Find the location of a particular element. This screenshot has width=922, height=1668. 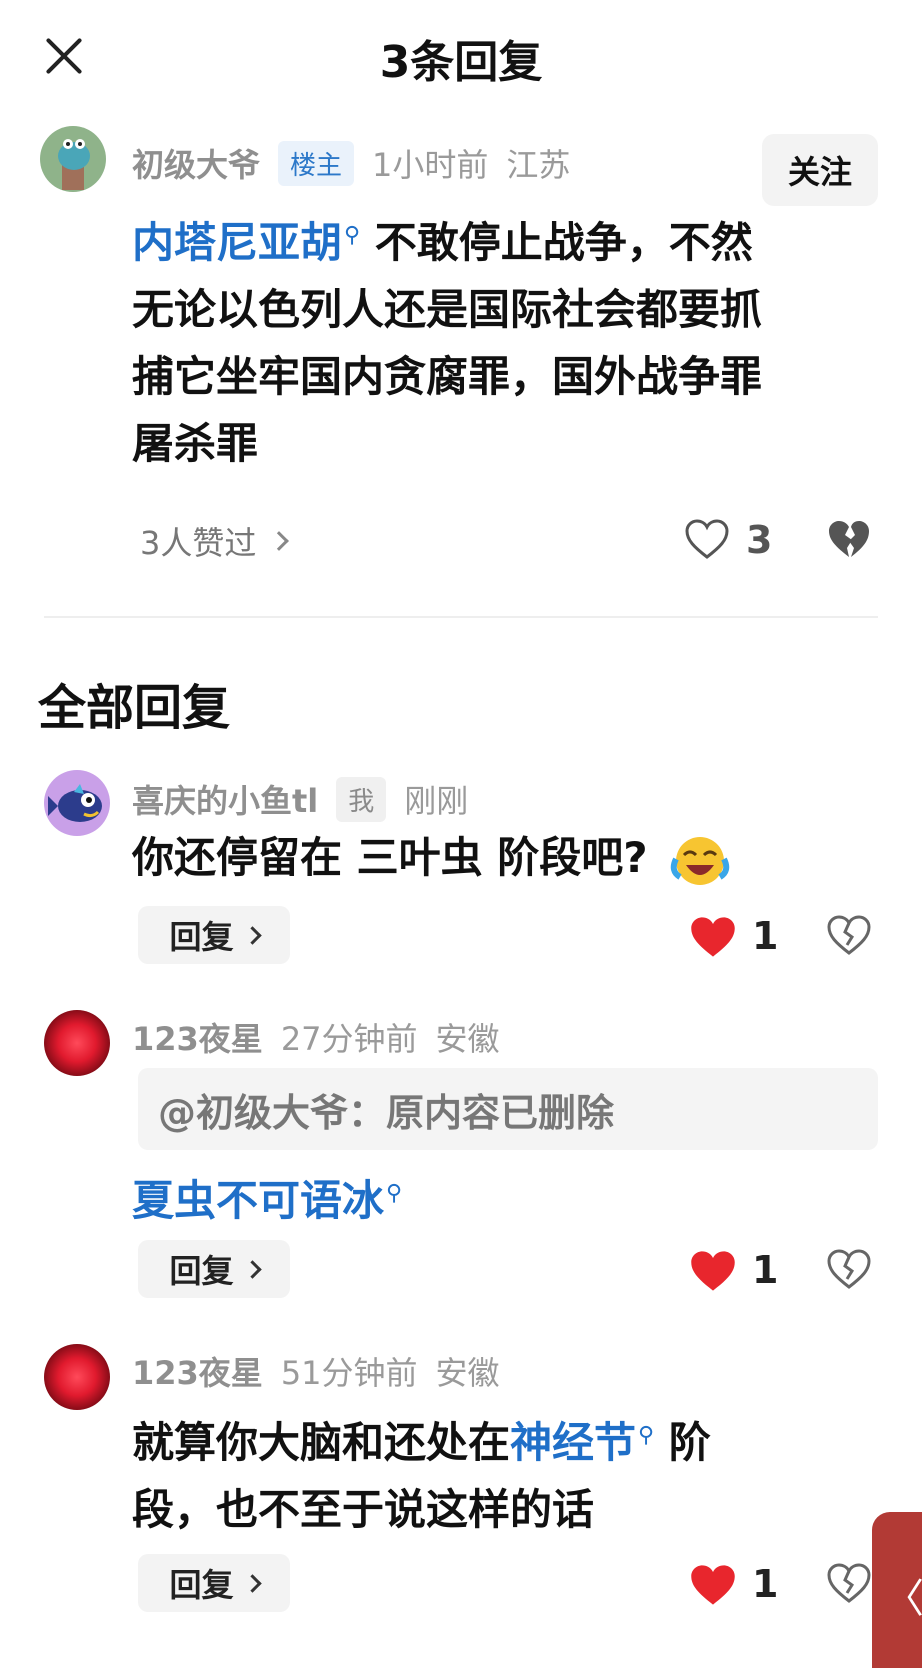

liked-by-text: 3人赞过 is located at coordinates (198, 543).